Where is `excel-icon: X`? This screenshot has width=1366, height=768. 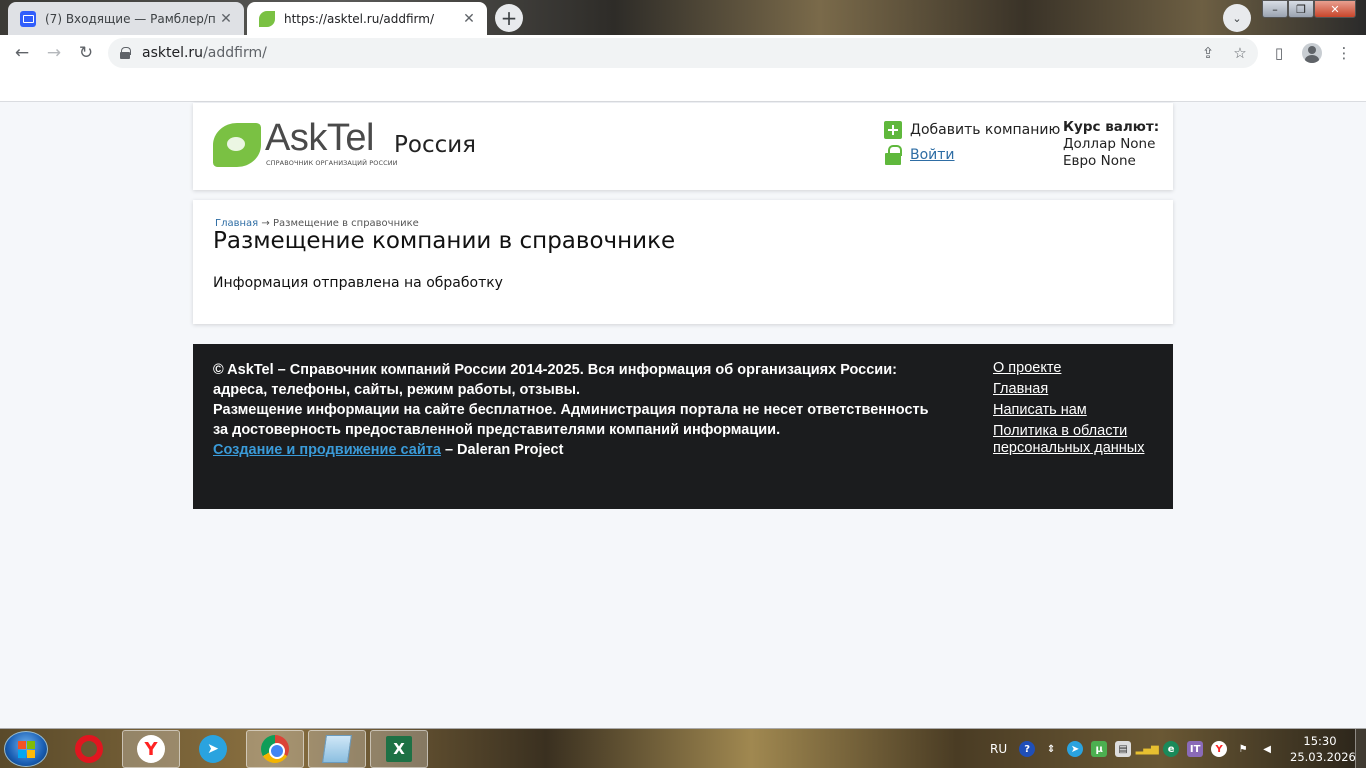 excel-icon: X is located at coordinates (399, 749).